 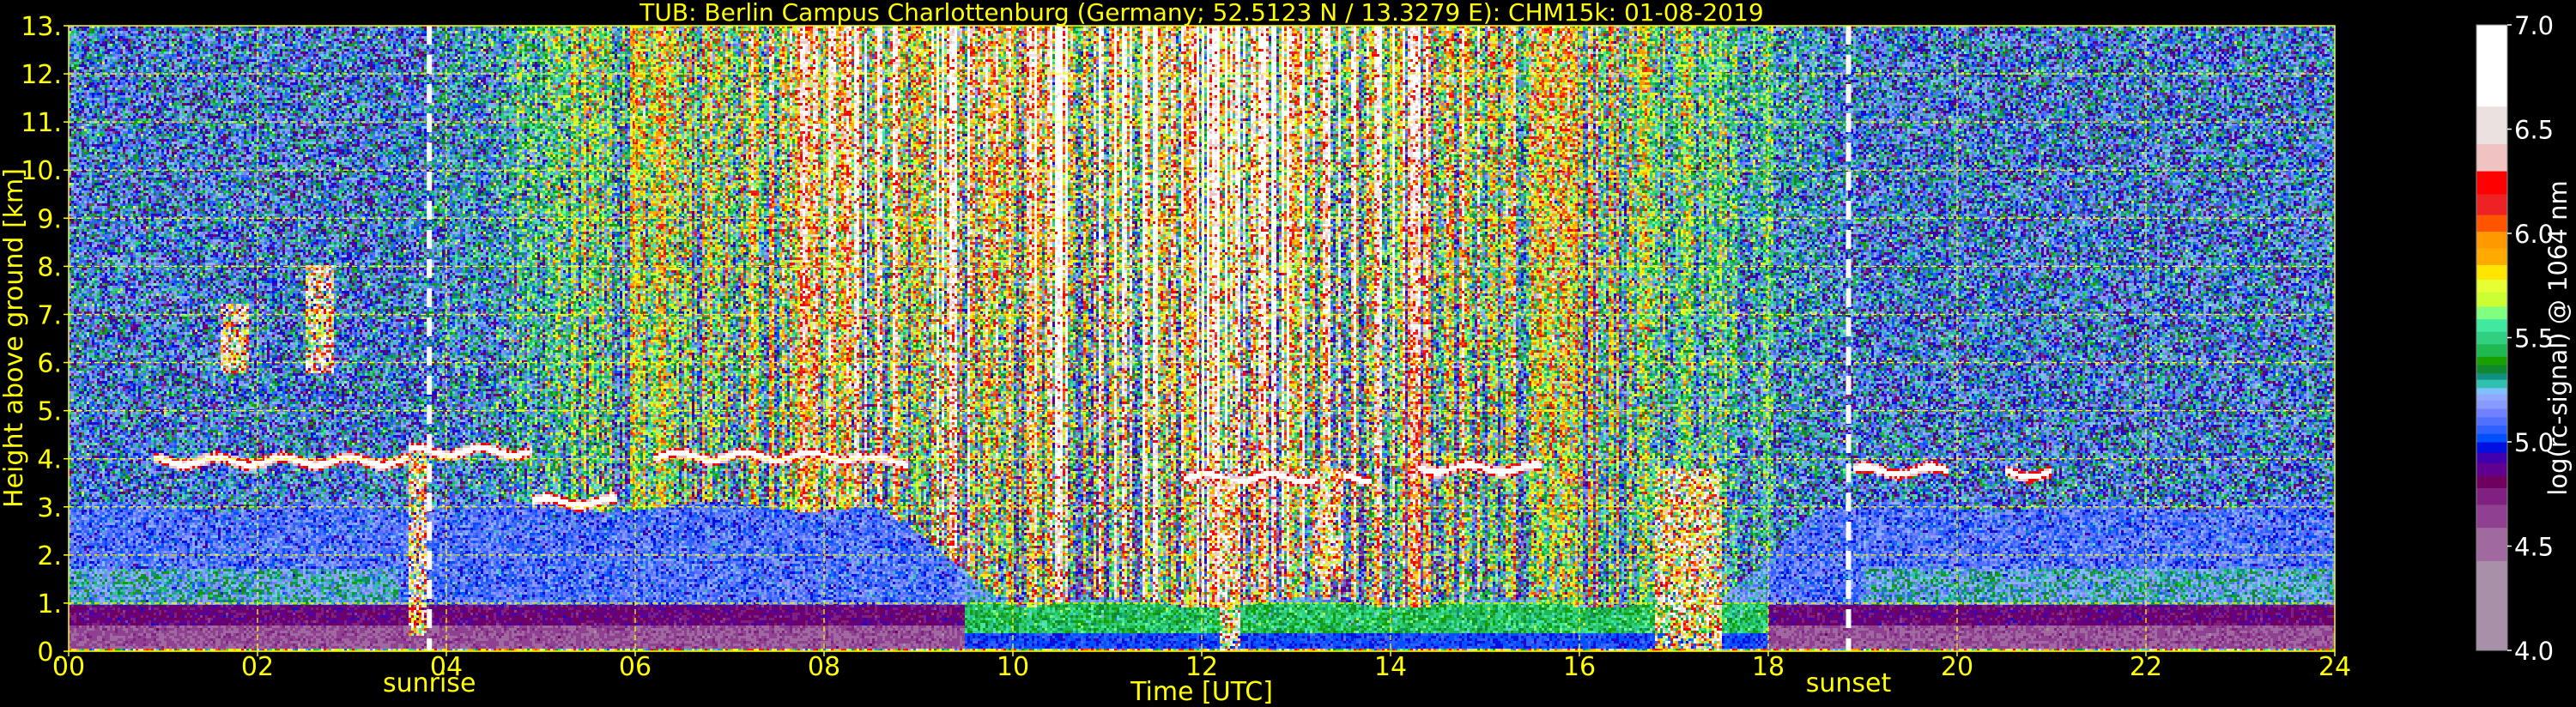 What do you see at coordinates (635, 667) in the screenshot?
I see `x-tick-label: 06` at bounding box center [635, 667].